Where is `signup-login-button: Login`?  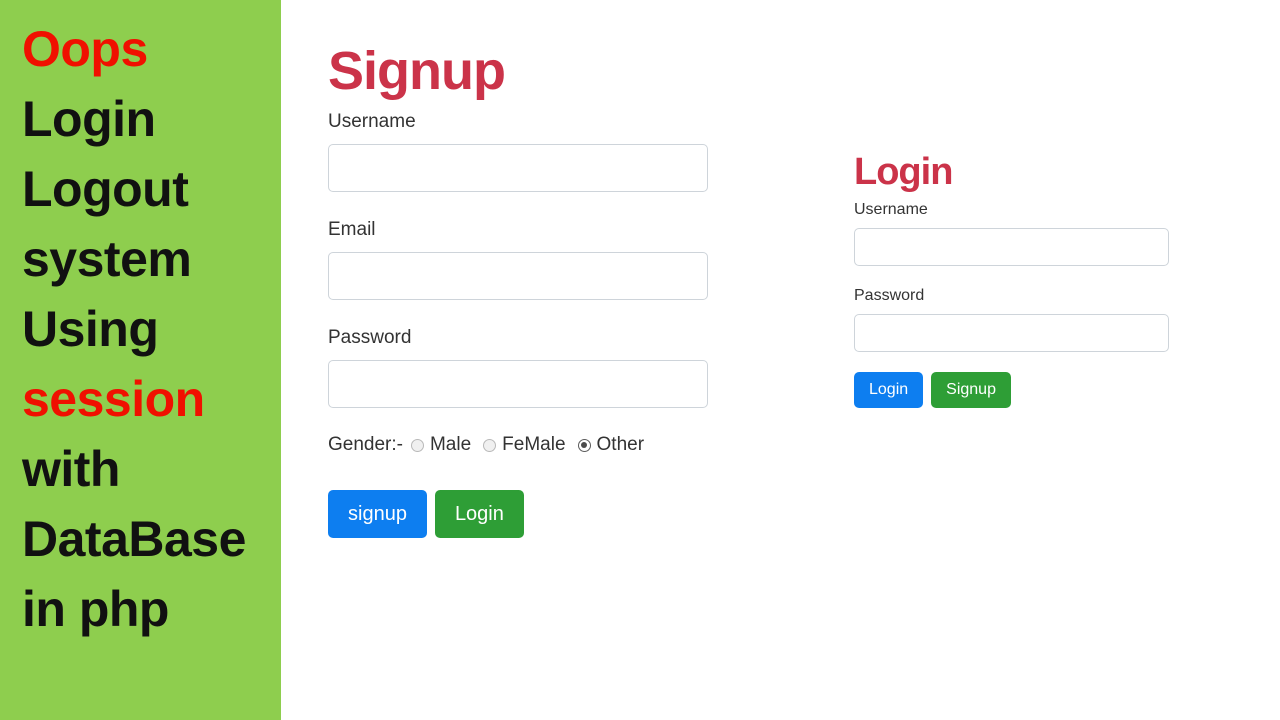 signup-login-button: Login is located at coordinates (479, 514).